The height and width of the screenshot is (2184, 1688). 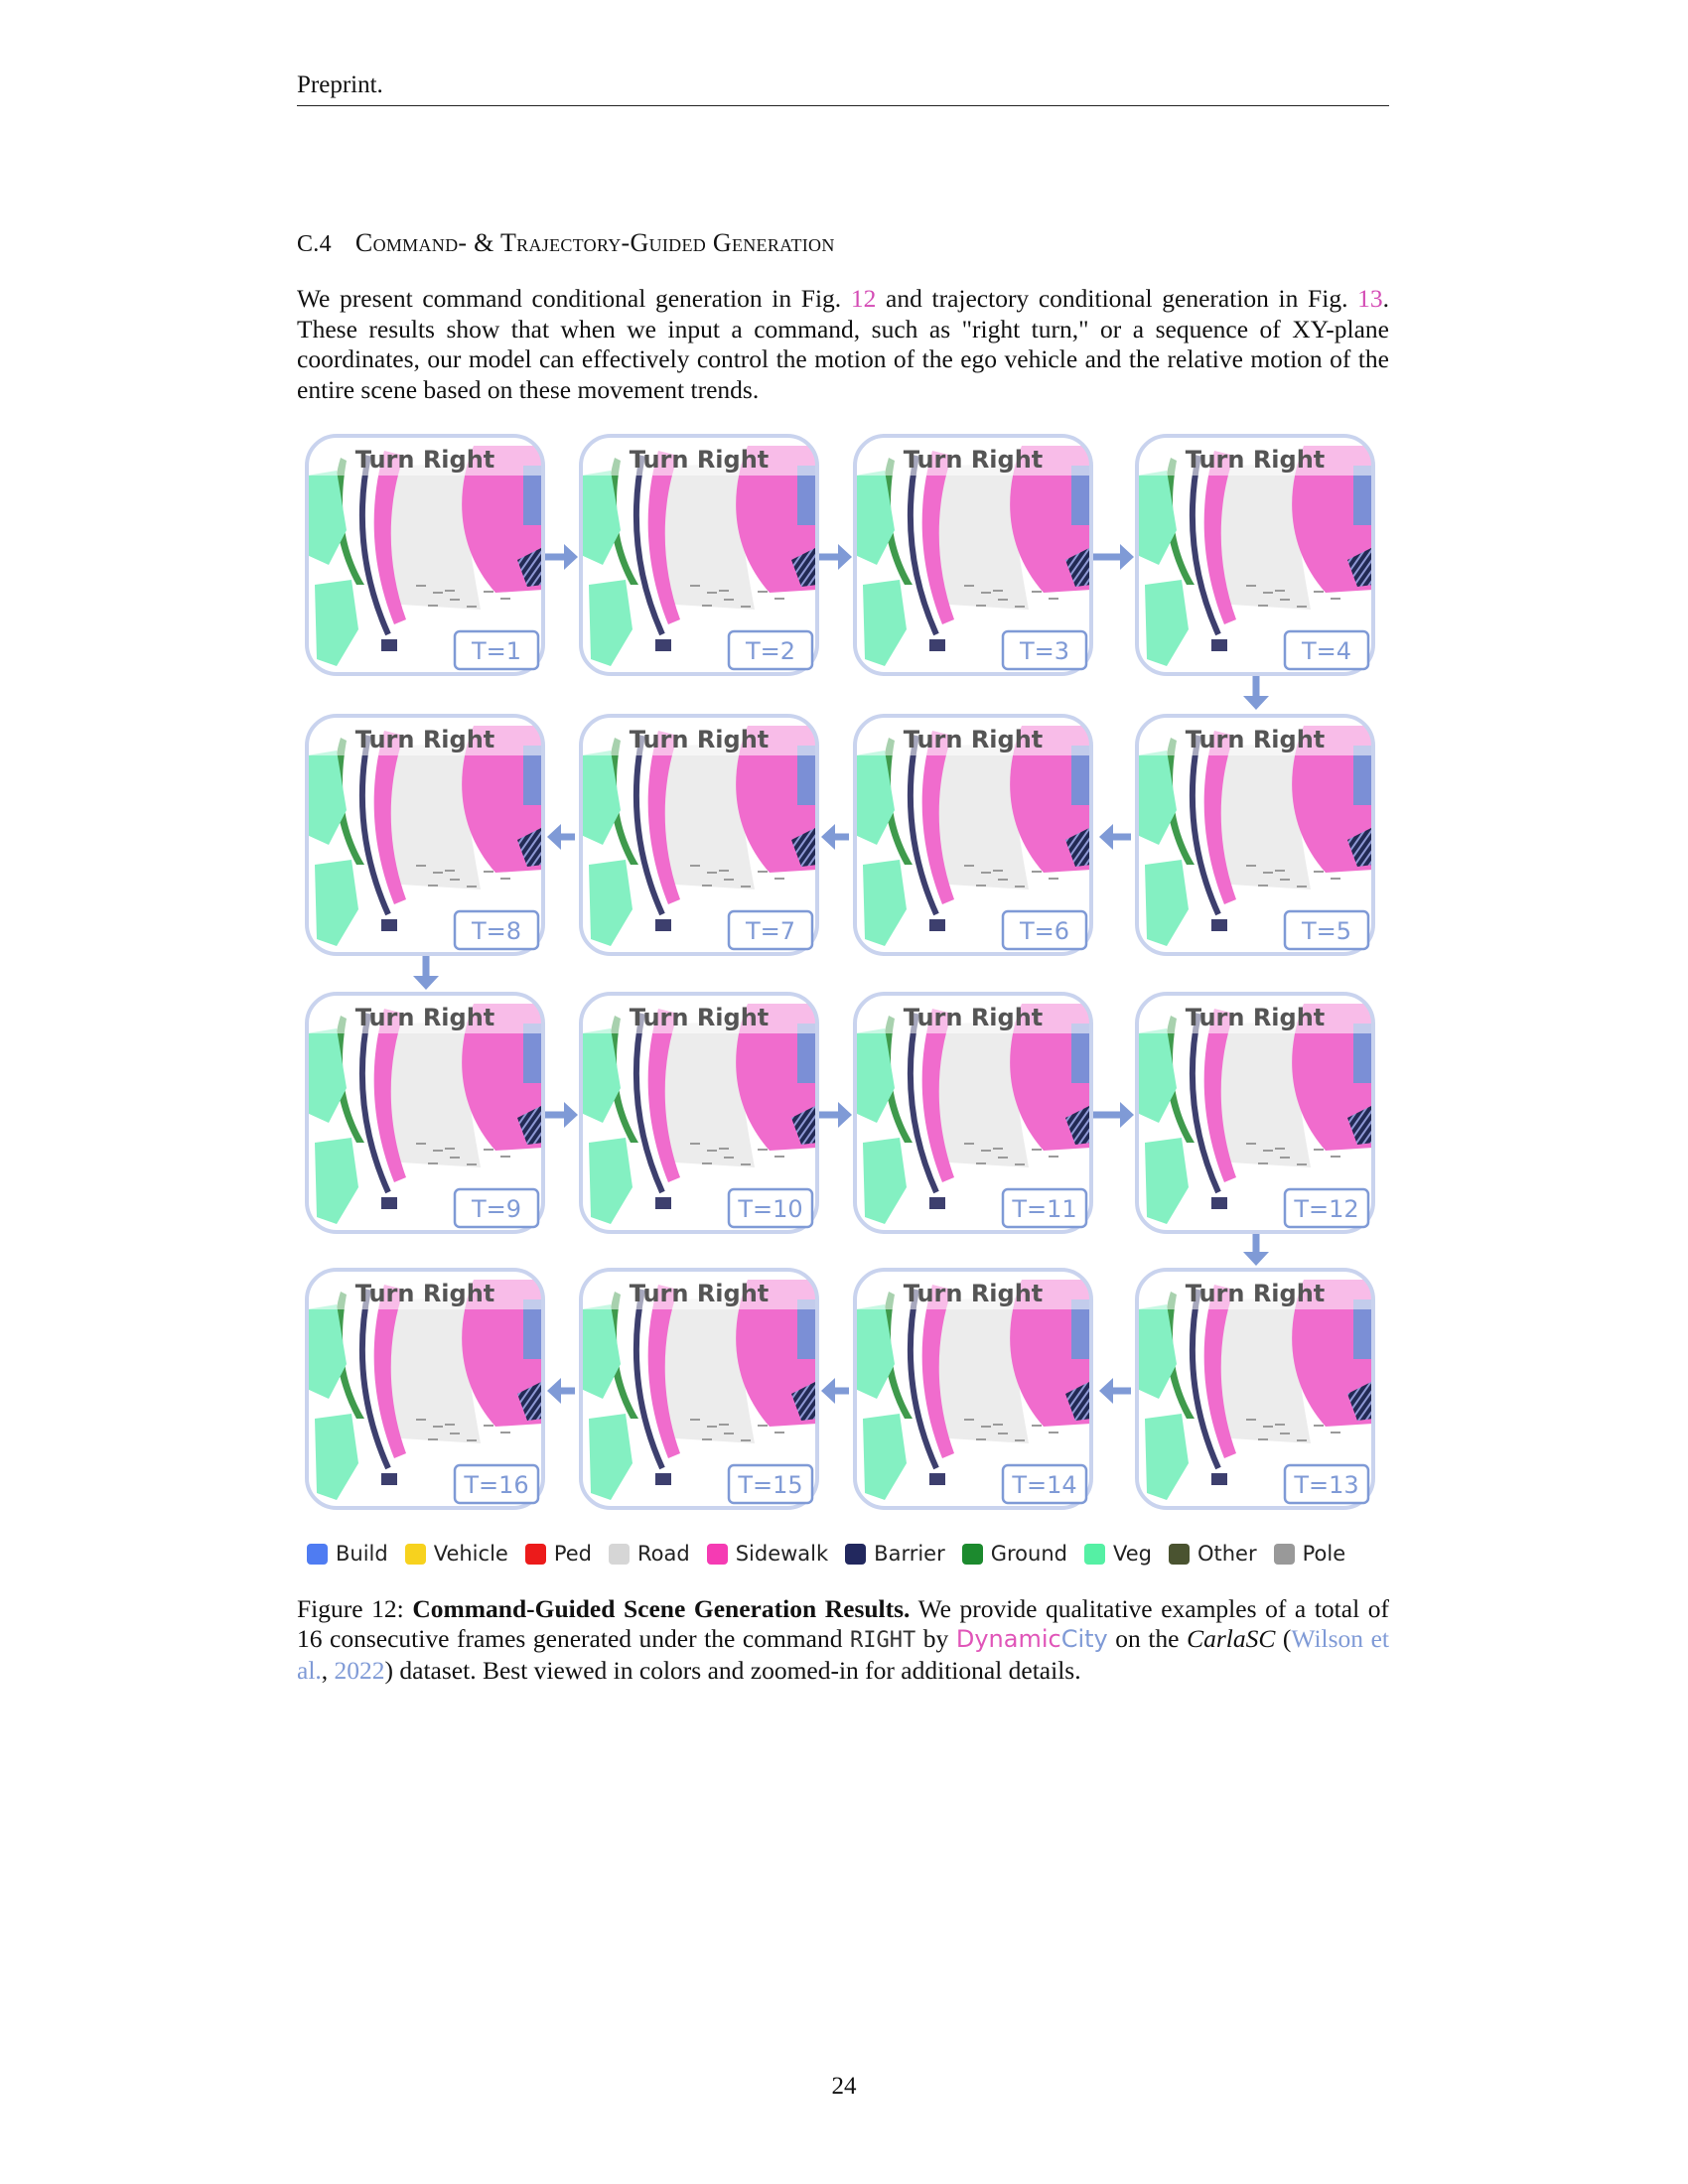 I want to click on scene-frame: Turn Right T=15, so click(x=699, y=1389).